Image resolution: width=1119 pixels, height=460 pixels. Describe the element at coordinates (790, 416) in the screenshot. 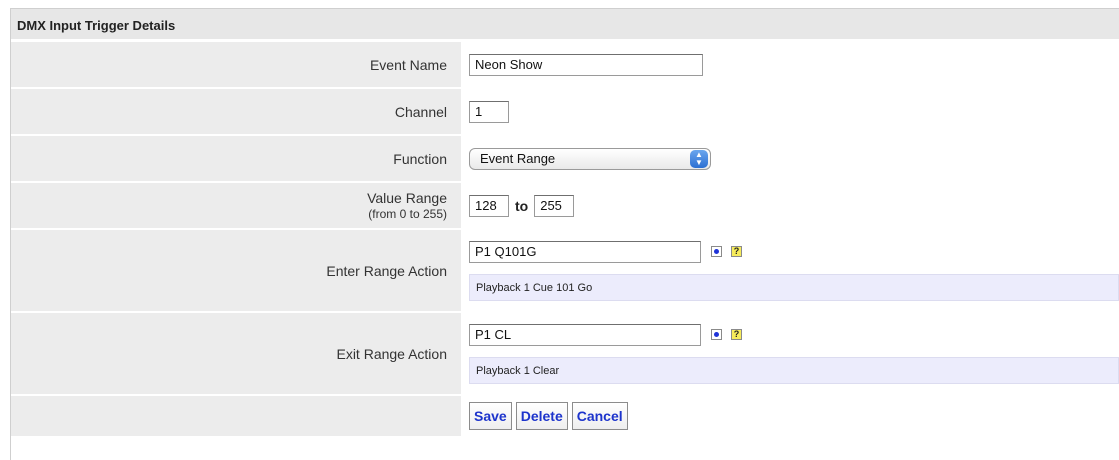

I see `buttons-cell: Save Delete Cancel` at that location.